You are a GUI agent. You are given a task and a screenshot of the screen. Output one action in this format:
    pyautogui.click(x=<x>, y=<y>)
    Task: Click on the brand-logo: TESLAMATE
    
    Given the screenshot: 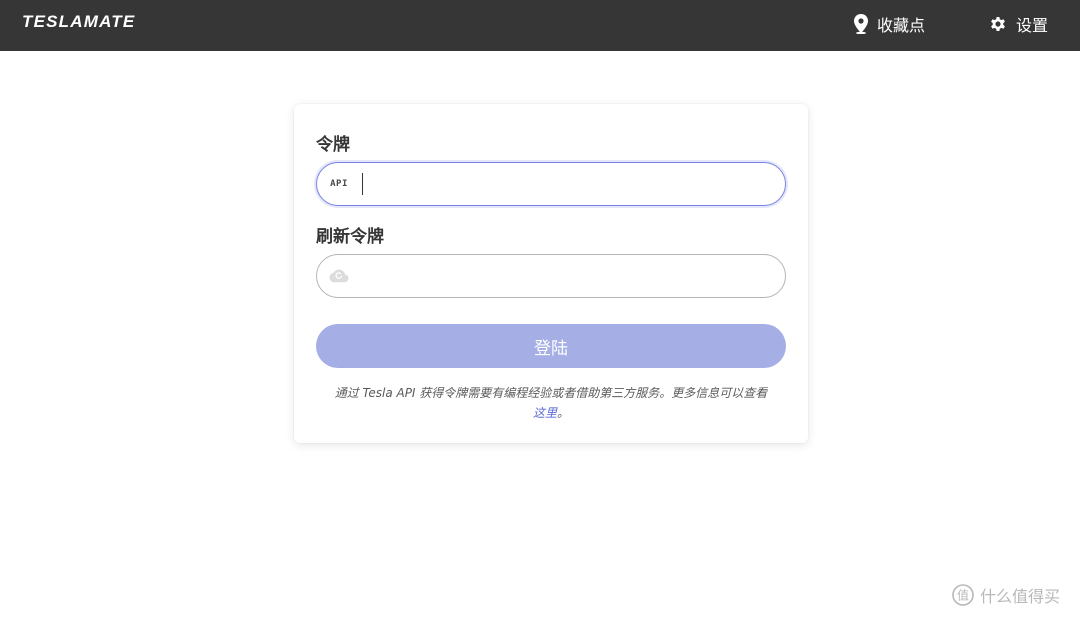 What is the action you would take?
    pyautogui.click(x=78, y=22)
    